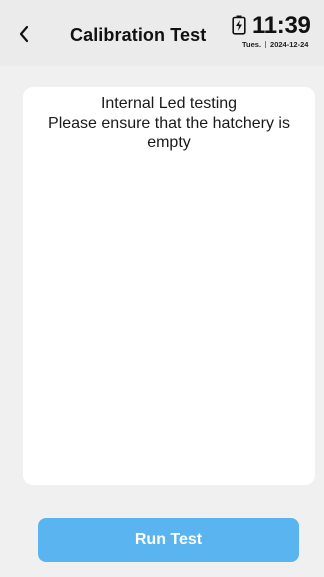 This screenshot has height=577, width=324. I want to click on top-bar: Calibration Test 11:39 Tues. 2024-12-24, so click(162, 33).